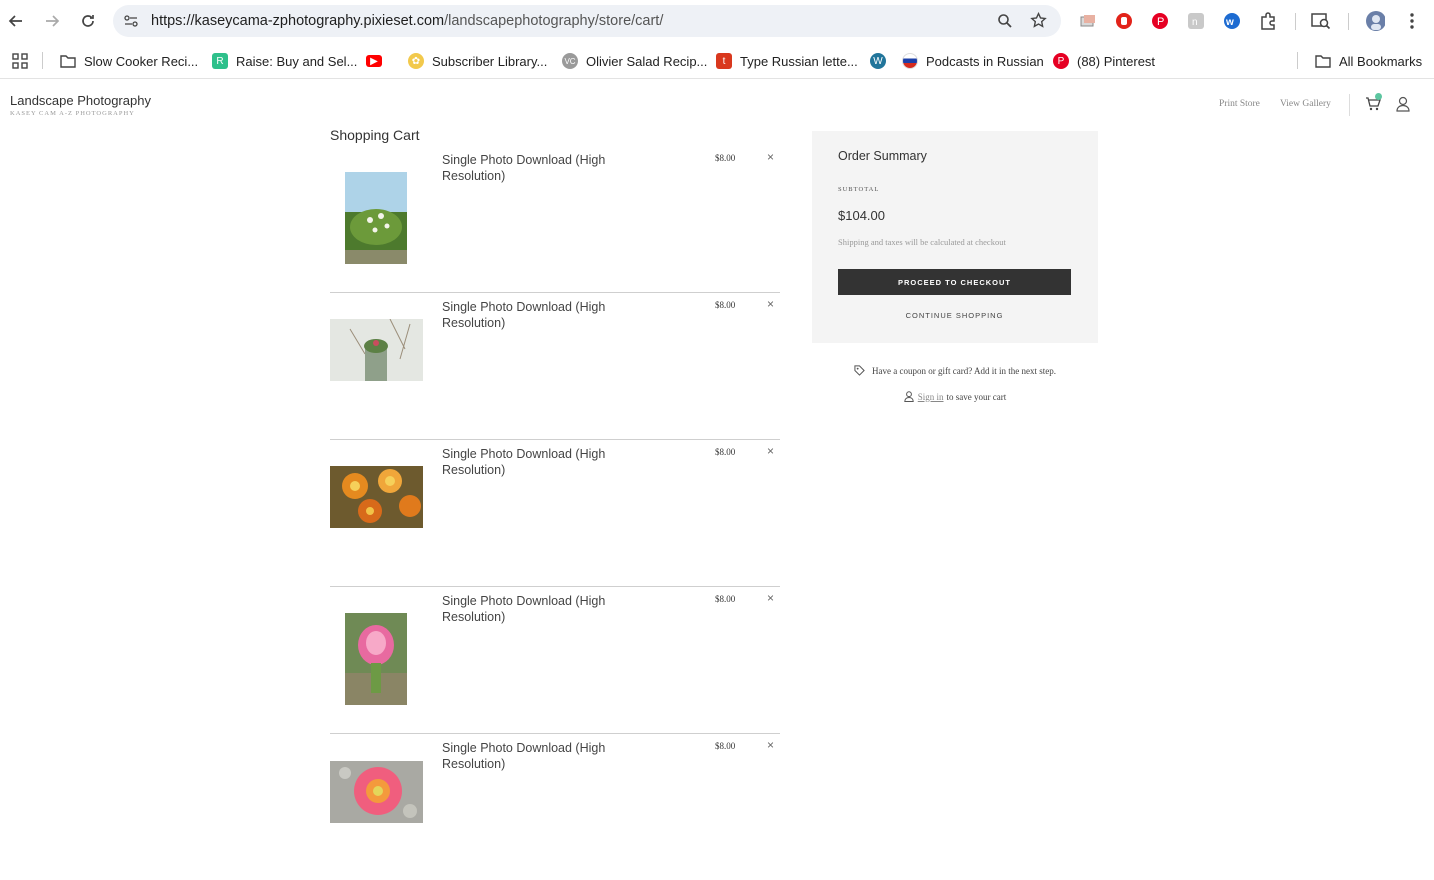 The image size is (1434, 880). What do you see at coordinates (1375, 21) in the screenshot?
I see `profile-avatar-icon` at bounding box center [1375, 21].